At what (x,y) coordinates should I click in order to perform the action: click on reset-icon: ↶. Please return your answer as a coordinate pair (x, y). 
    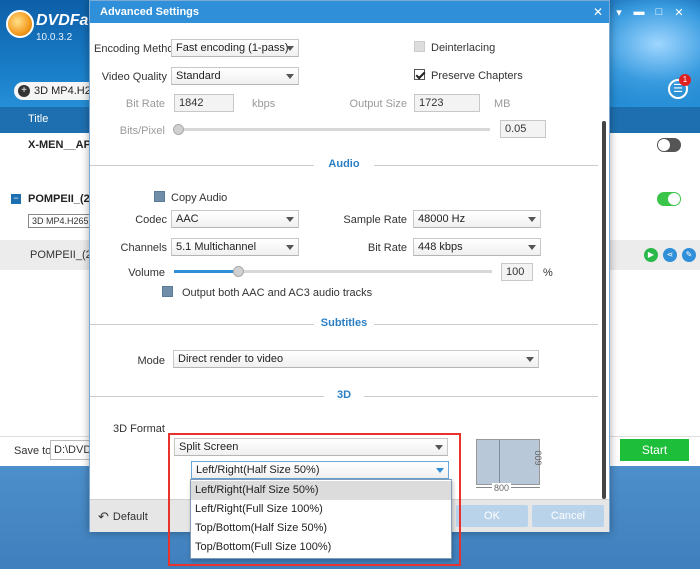
    Looking at the image, I should click on (103, 516).